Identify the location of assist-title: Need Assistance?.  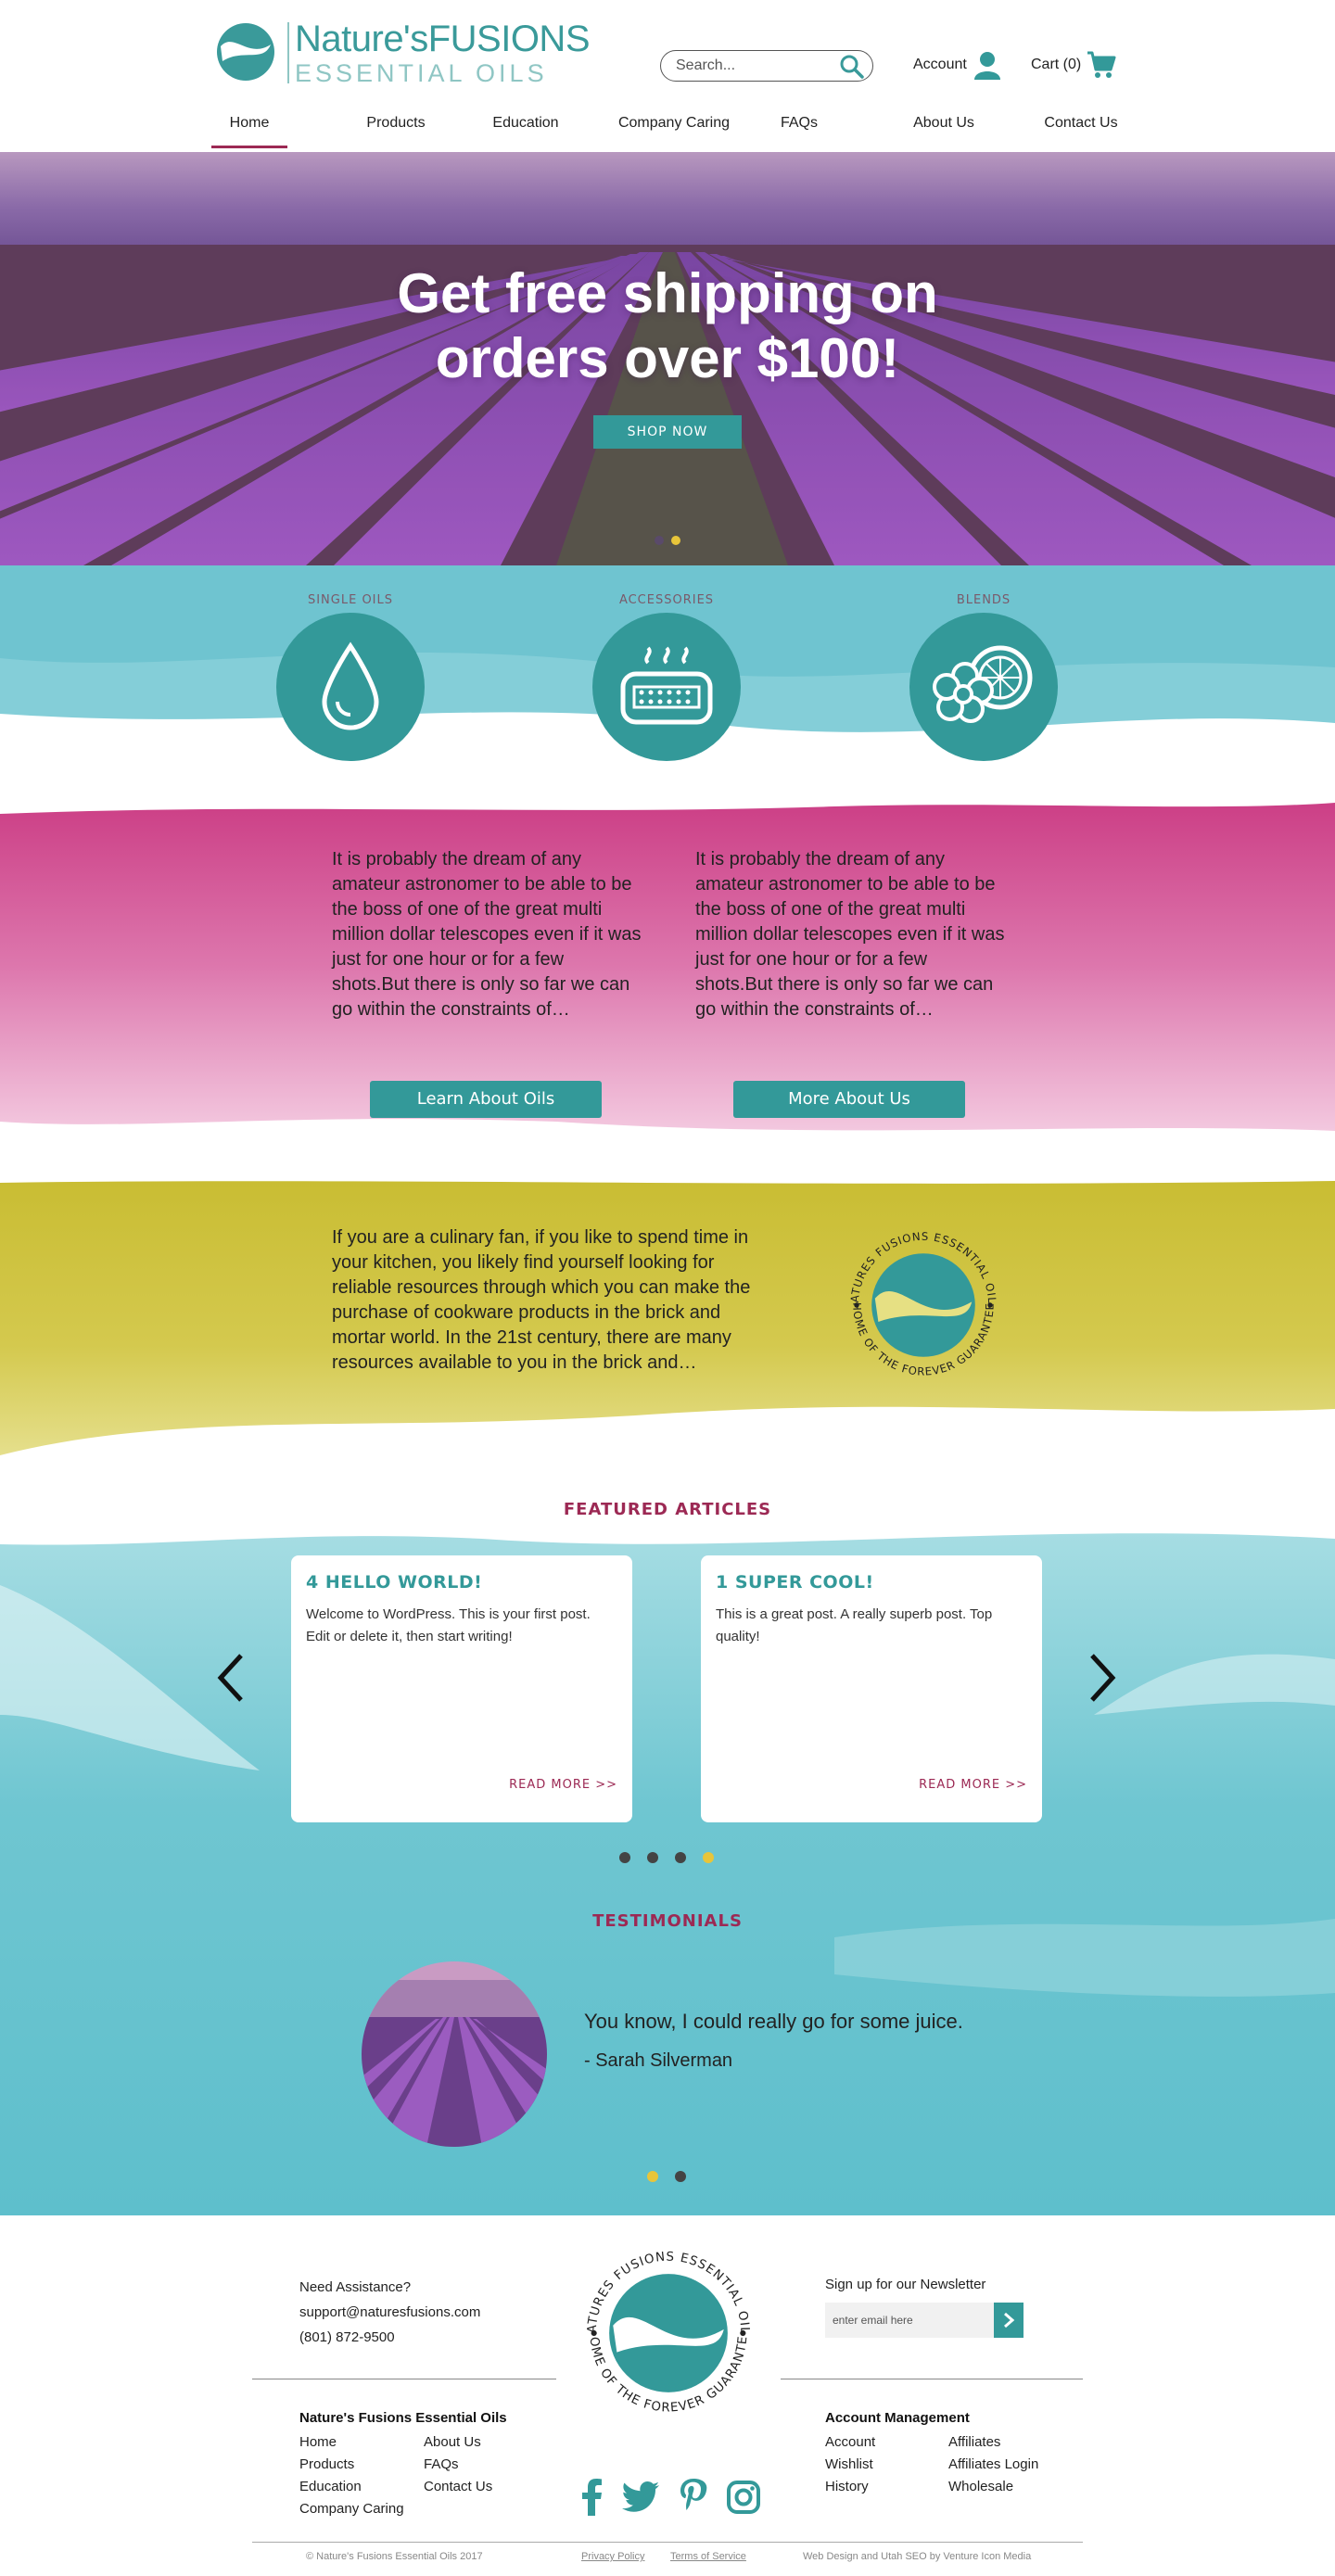
(355, 2287).